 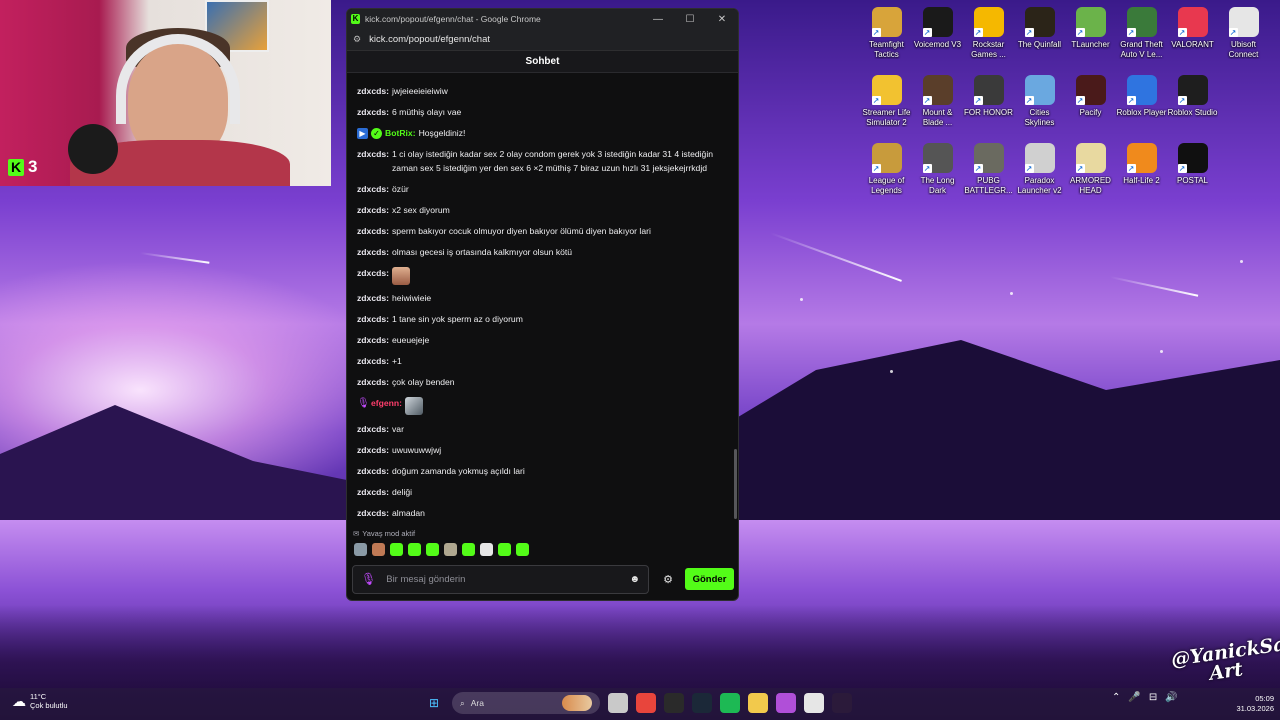 I want to click on chat-message: zdxcds: 1 tane sin yok sperm az o diyorum, so click(x=543, y=320).